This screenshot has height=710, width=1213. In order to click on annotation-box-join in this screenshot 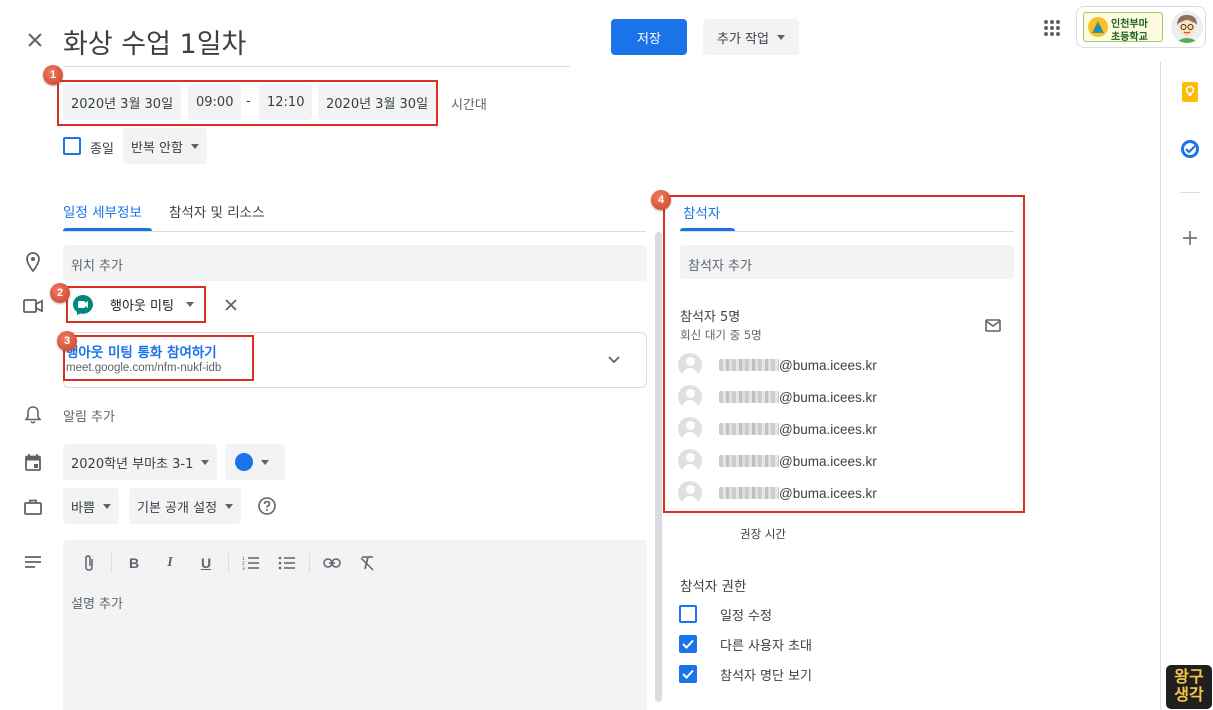, I will do `click(158, 358)`.